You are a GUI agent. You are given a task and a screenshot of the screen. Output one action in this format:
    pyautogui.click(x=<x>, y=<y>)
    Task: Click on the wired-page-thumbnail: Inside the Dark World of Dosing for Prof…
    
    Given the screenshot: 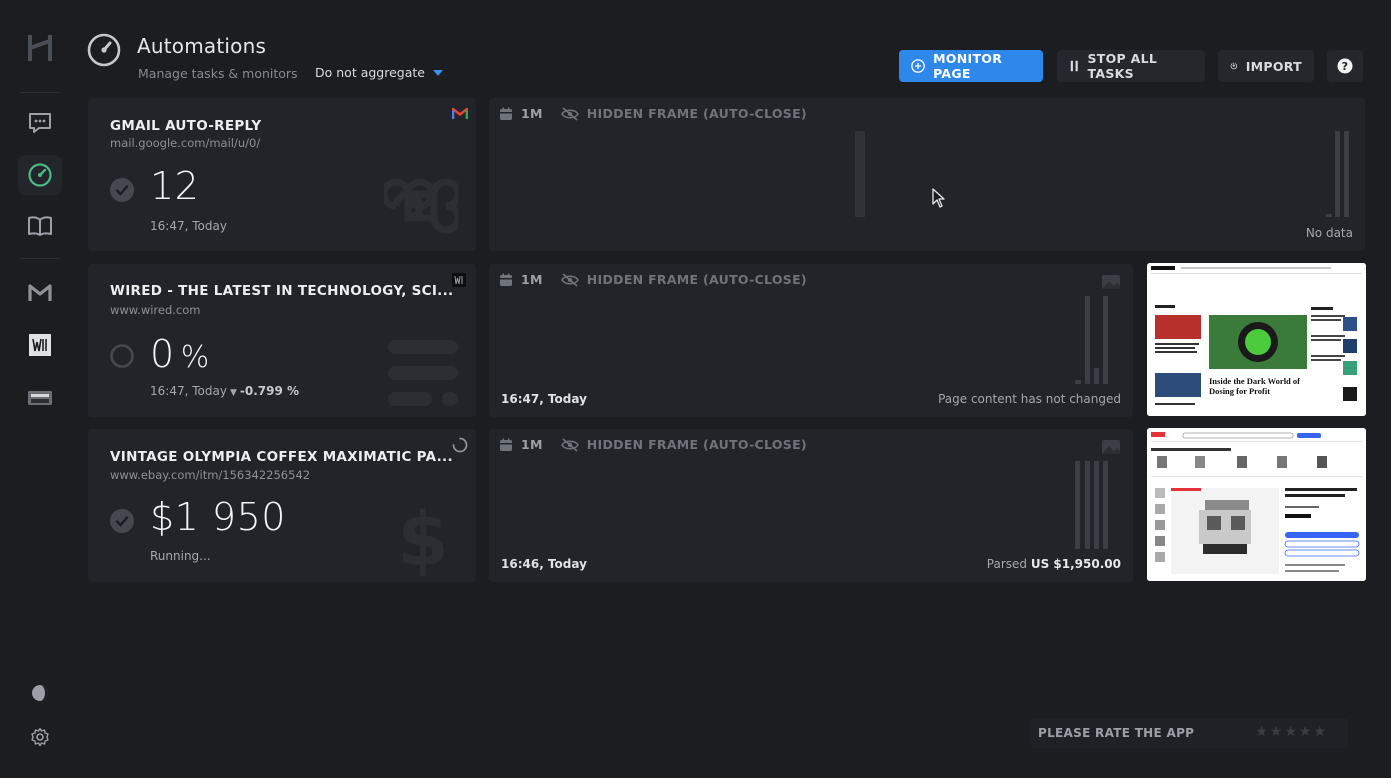 What is the action you would take?
    pyautogui.click(x=1256, y=339)
    